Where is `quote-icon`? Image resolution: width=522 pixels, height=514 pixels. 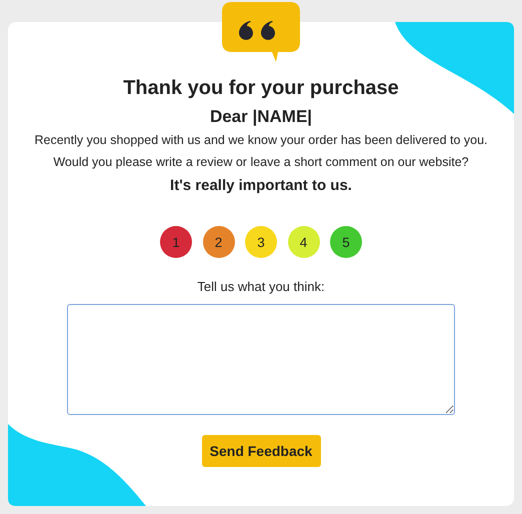 quote-icon is located at coordinates (261, 32).